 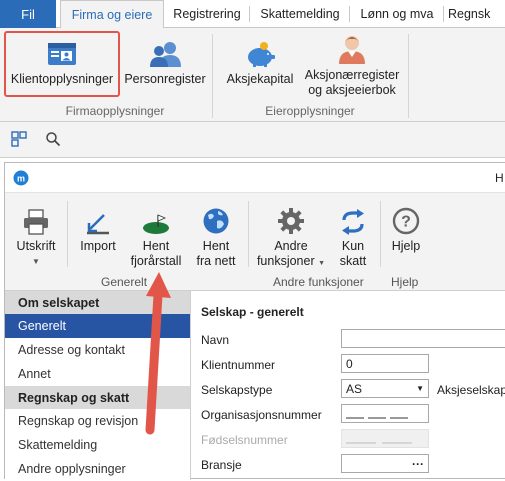 I want to click on window-title: H, so click(x=499, y=178).